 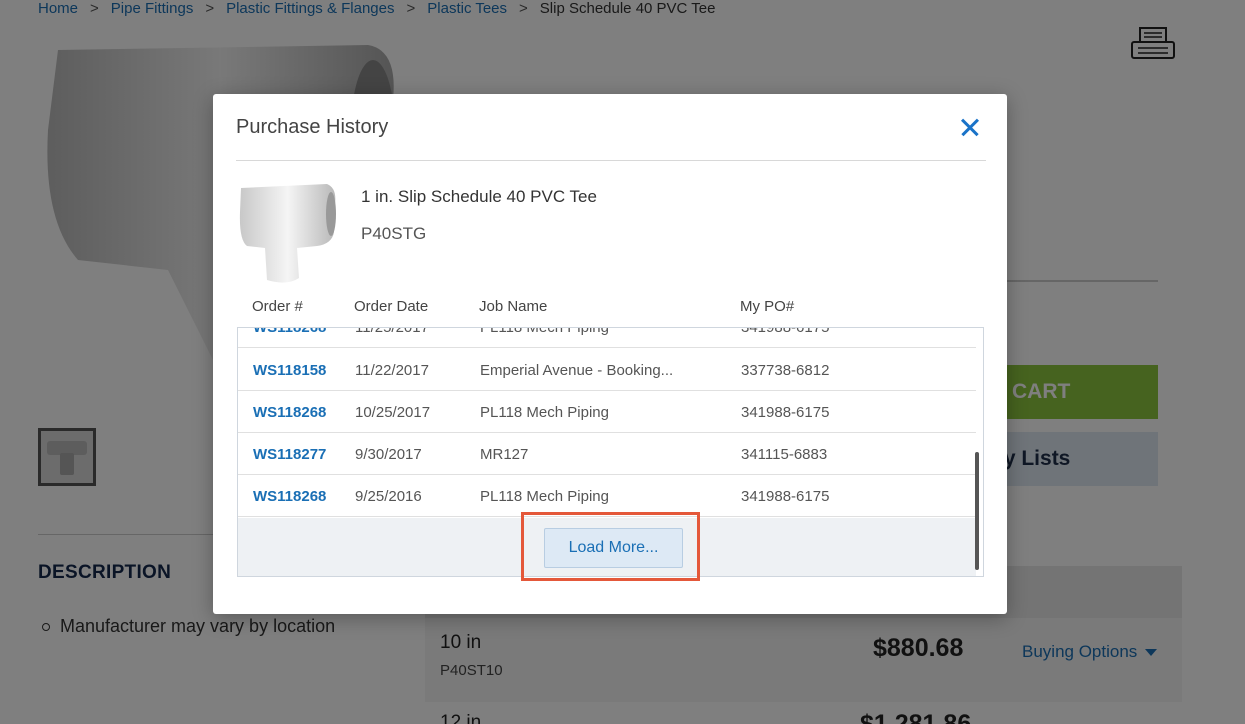 I want to click on column-header-job: Job Name, so click(x=513, y=306).